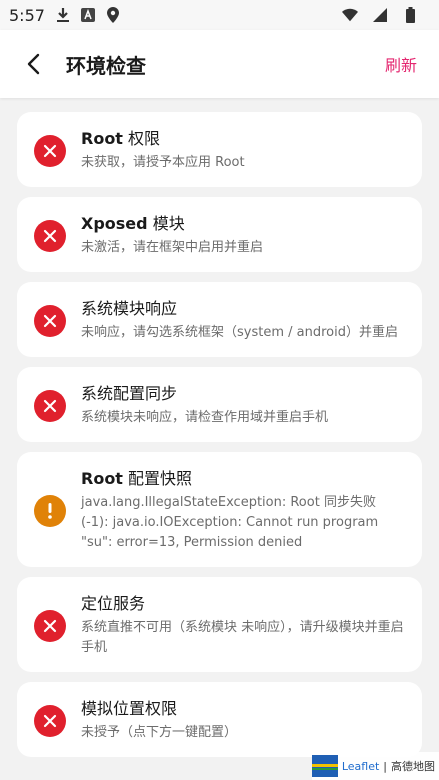  I want to click on exclamation-icon, so click(50, 510).